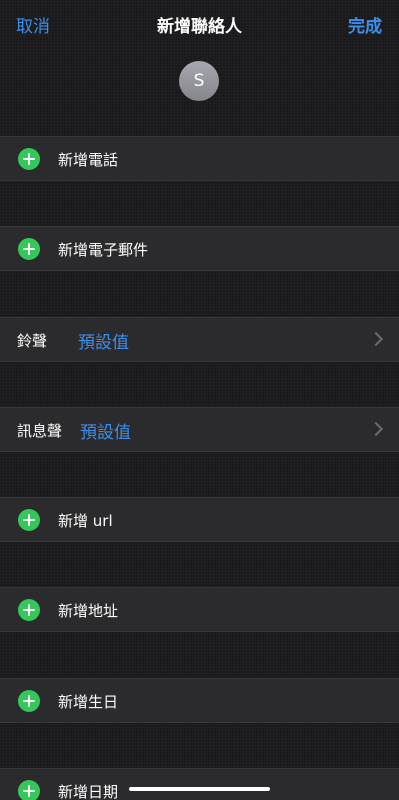 The width and height of the screenshot is (399, 800). What do you see at coordinates (199, 248) in the screenshot?
I see `add-email-row: 新增電子郵件` at bounding box center [199, 248].